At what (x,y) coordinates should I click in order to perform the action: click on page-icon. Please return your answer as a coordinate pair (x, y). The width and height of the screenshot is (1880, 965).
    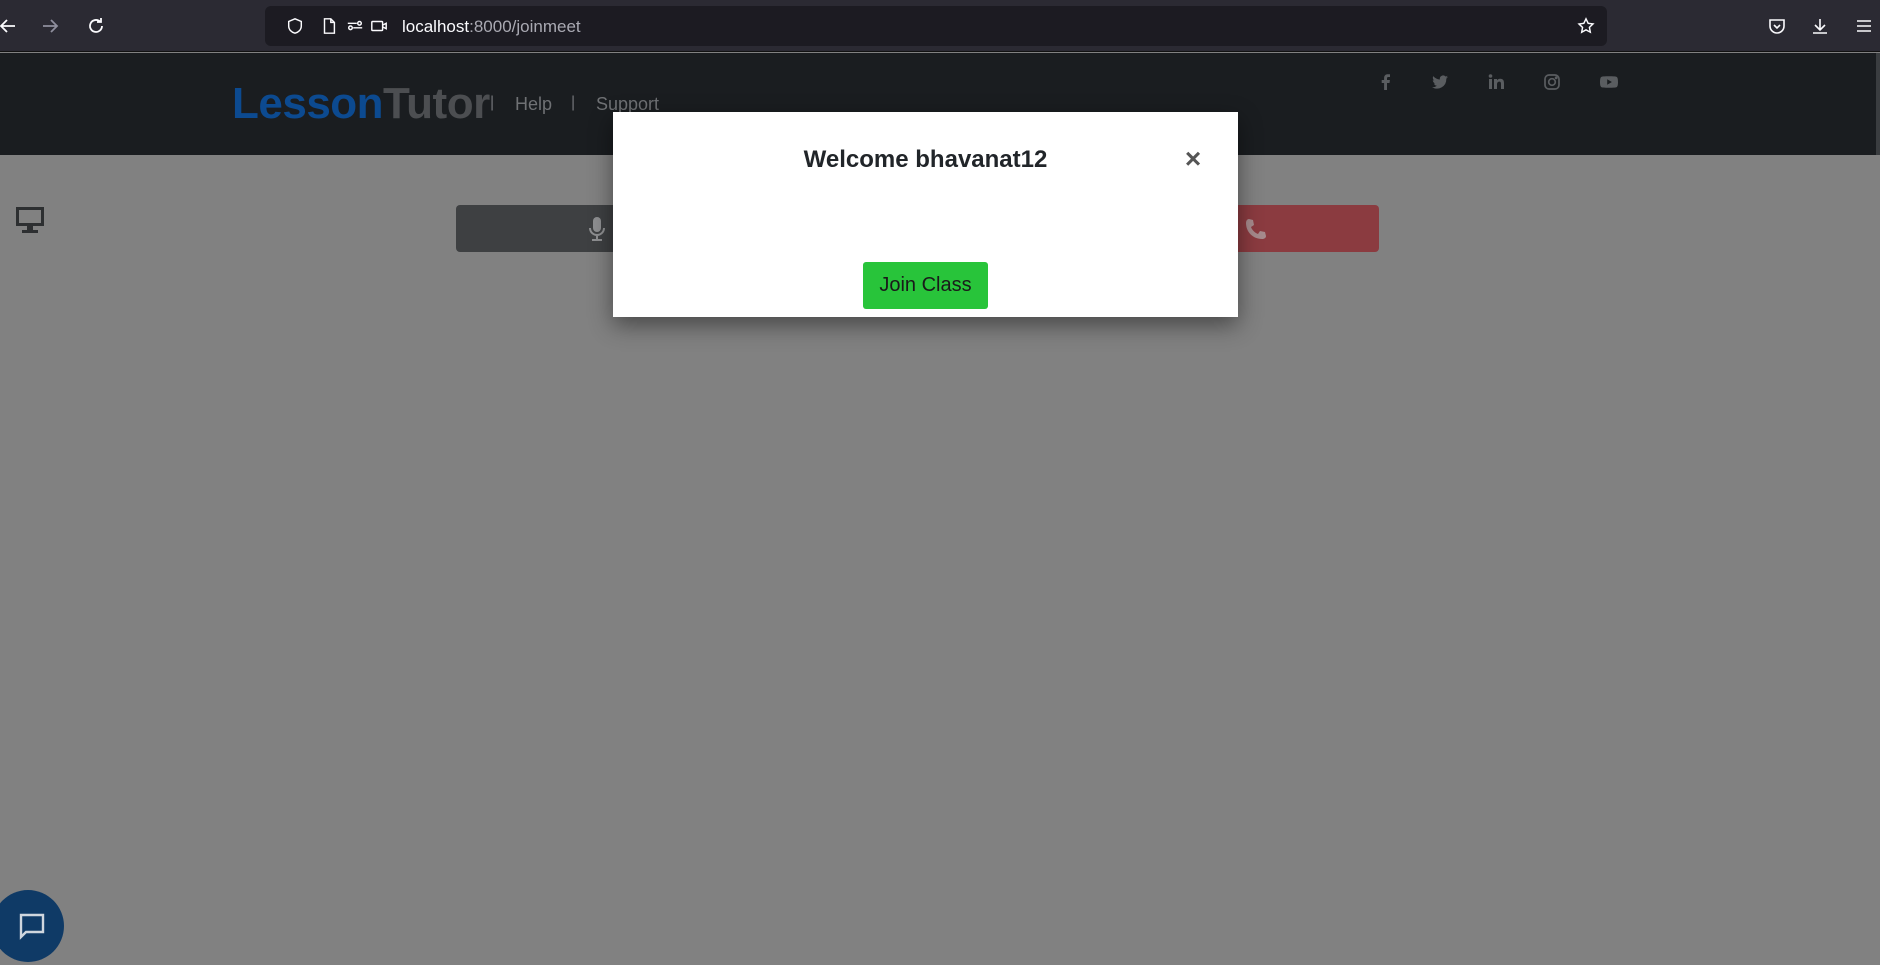
    Looking at the image, I should click on (329, 26).